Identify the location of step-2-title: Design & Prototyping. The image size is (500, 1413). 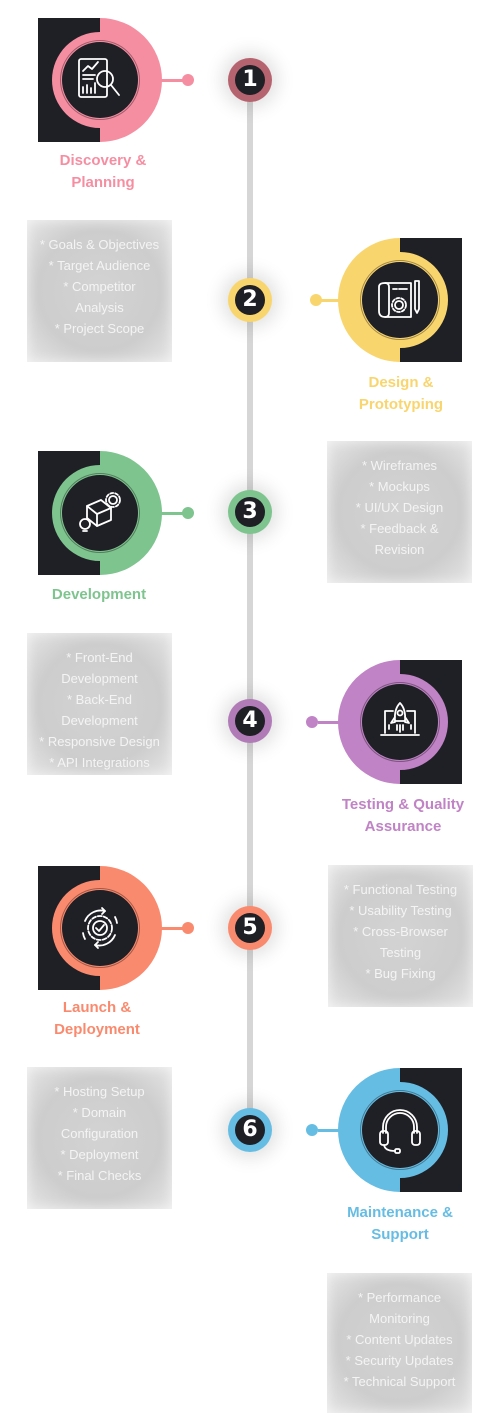
(401, 393).